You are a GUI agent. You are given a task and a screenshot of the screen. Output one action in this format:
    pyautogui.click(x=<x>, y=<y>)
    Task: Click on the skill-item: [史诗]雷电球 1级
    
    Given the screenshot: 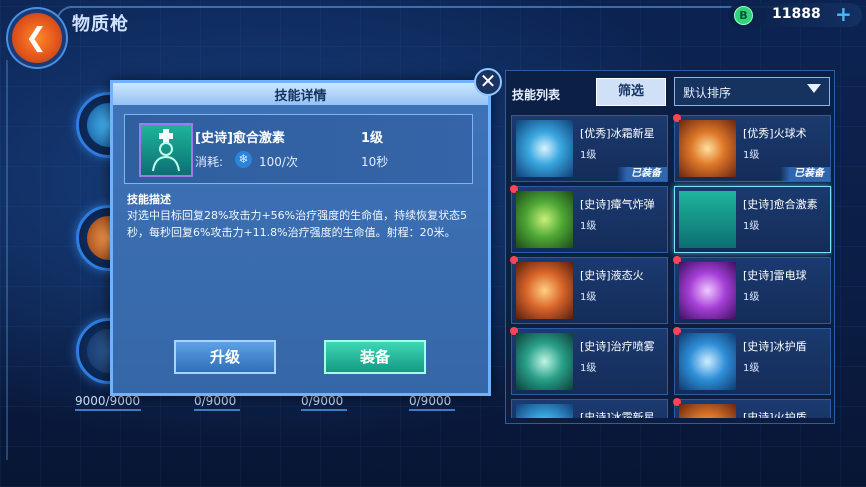 What is the action you would take?
    pyautogui.click(x=752, y=290)
    